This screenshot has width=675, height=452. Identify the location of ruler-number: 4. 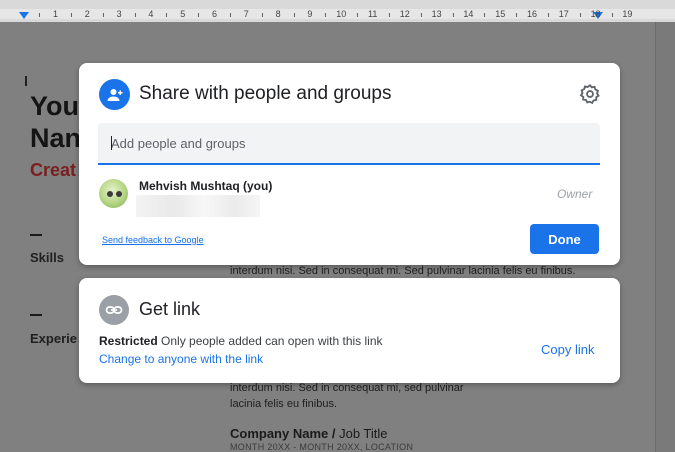
(151, 14).